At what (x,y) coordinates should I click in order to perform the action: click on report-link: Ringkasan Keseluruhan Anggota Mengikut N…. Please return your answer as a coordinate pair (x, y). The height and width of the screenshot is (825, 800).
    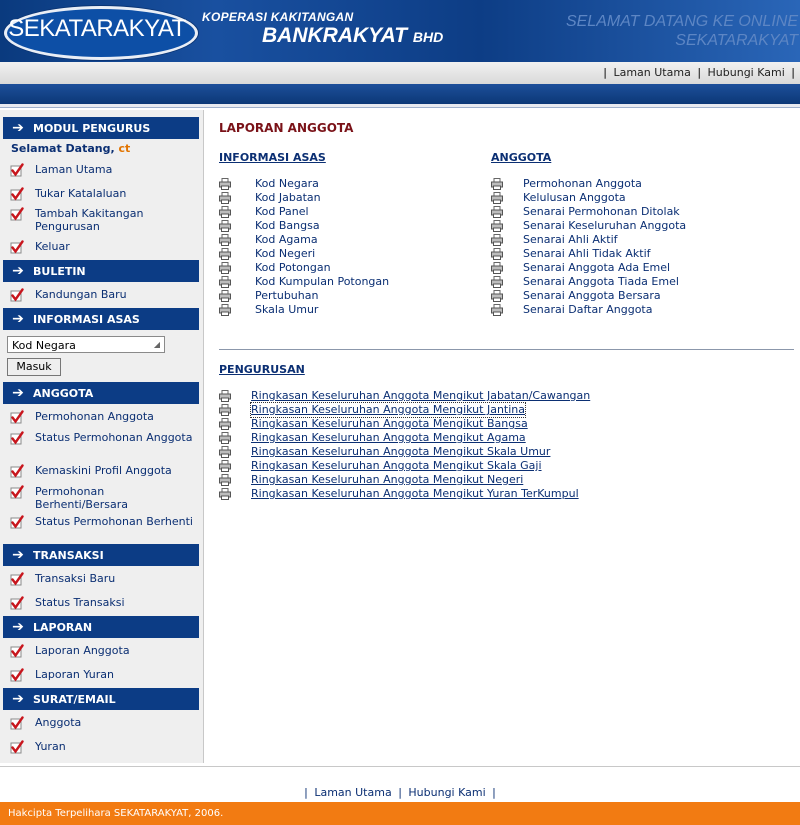
    Looking at the image, I should click on (387, 480).